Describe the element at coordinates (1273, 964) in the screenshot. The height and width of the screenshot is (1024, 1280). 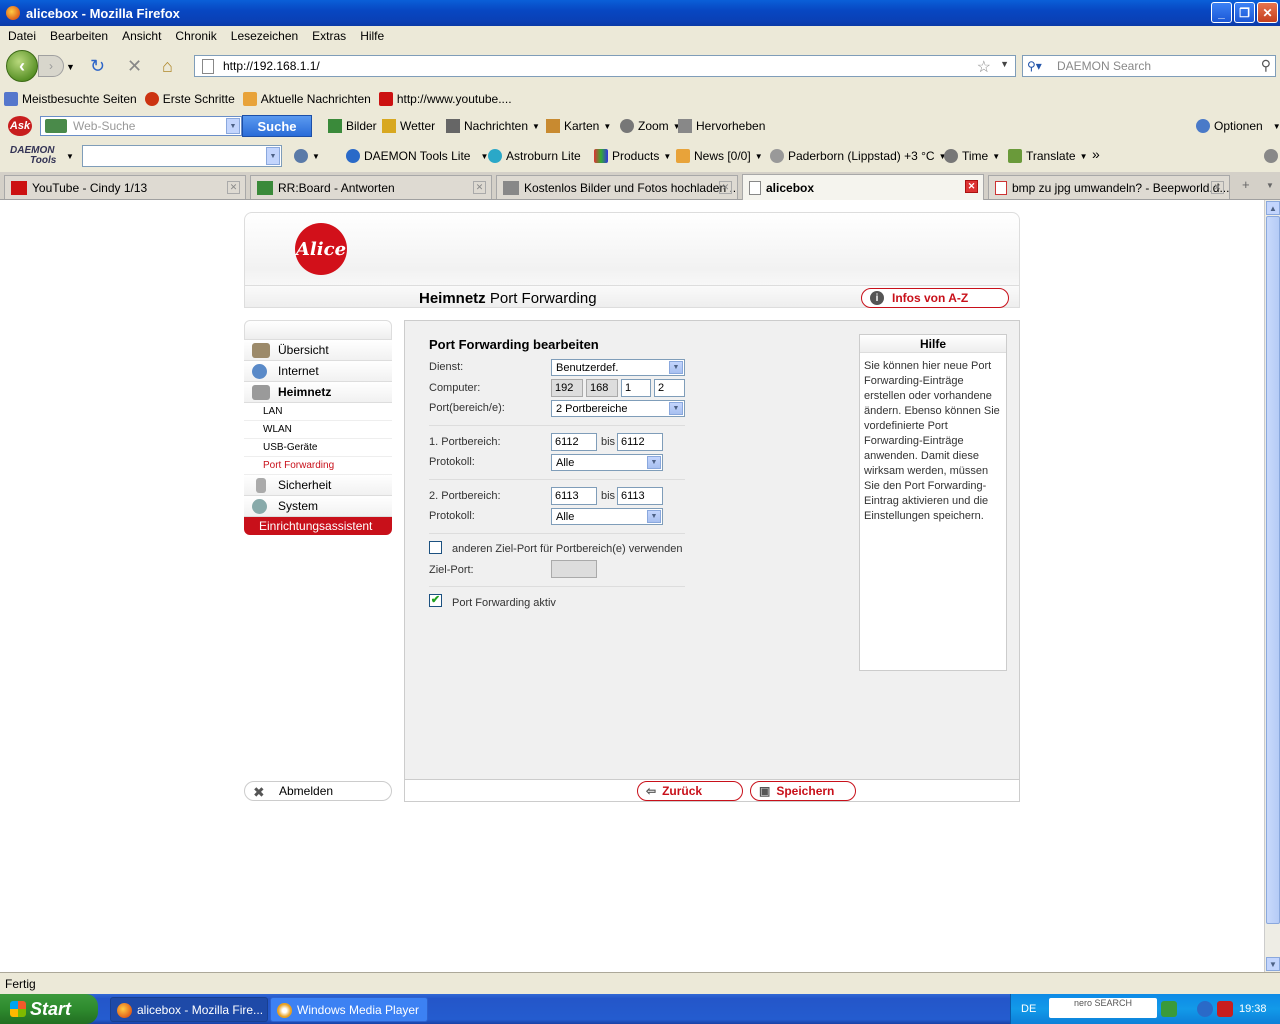
I see `scroll-down-icon: ▼` at that location.